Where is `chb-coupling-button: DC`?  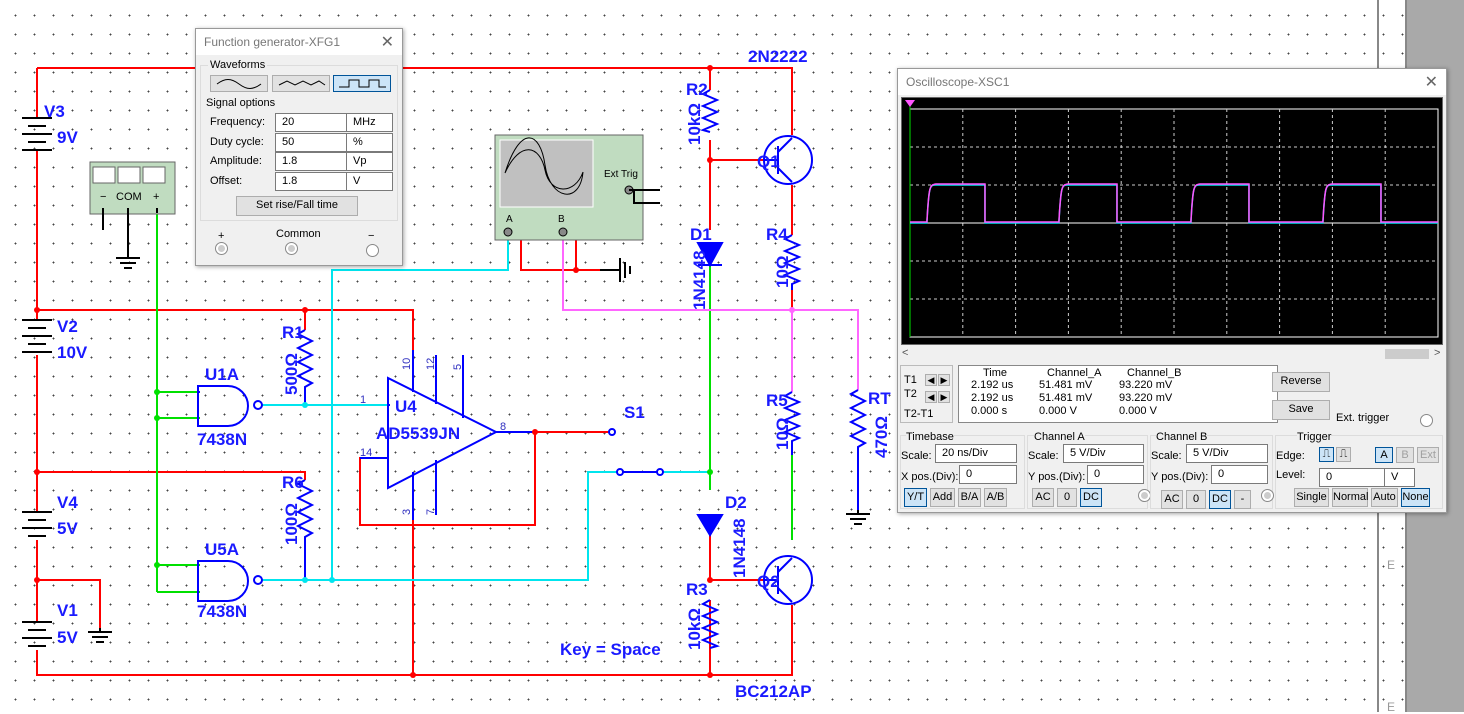 chb-coupling-button: DC is located at coordinates (1220, 499).